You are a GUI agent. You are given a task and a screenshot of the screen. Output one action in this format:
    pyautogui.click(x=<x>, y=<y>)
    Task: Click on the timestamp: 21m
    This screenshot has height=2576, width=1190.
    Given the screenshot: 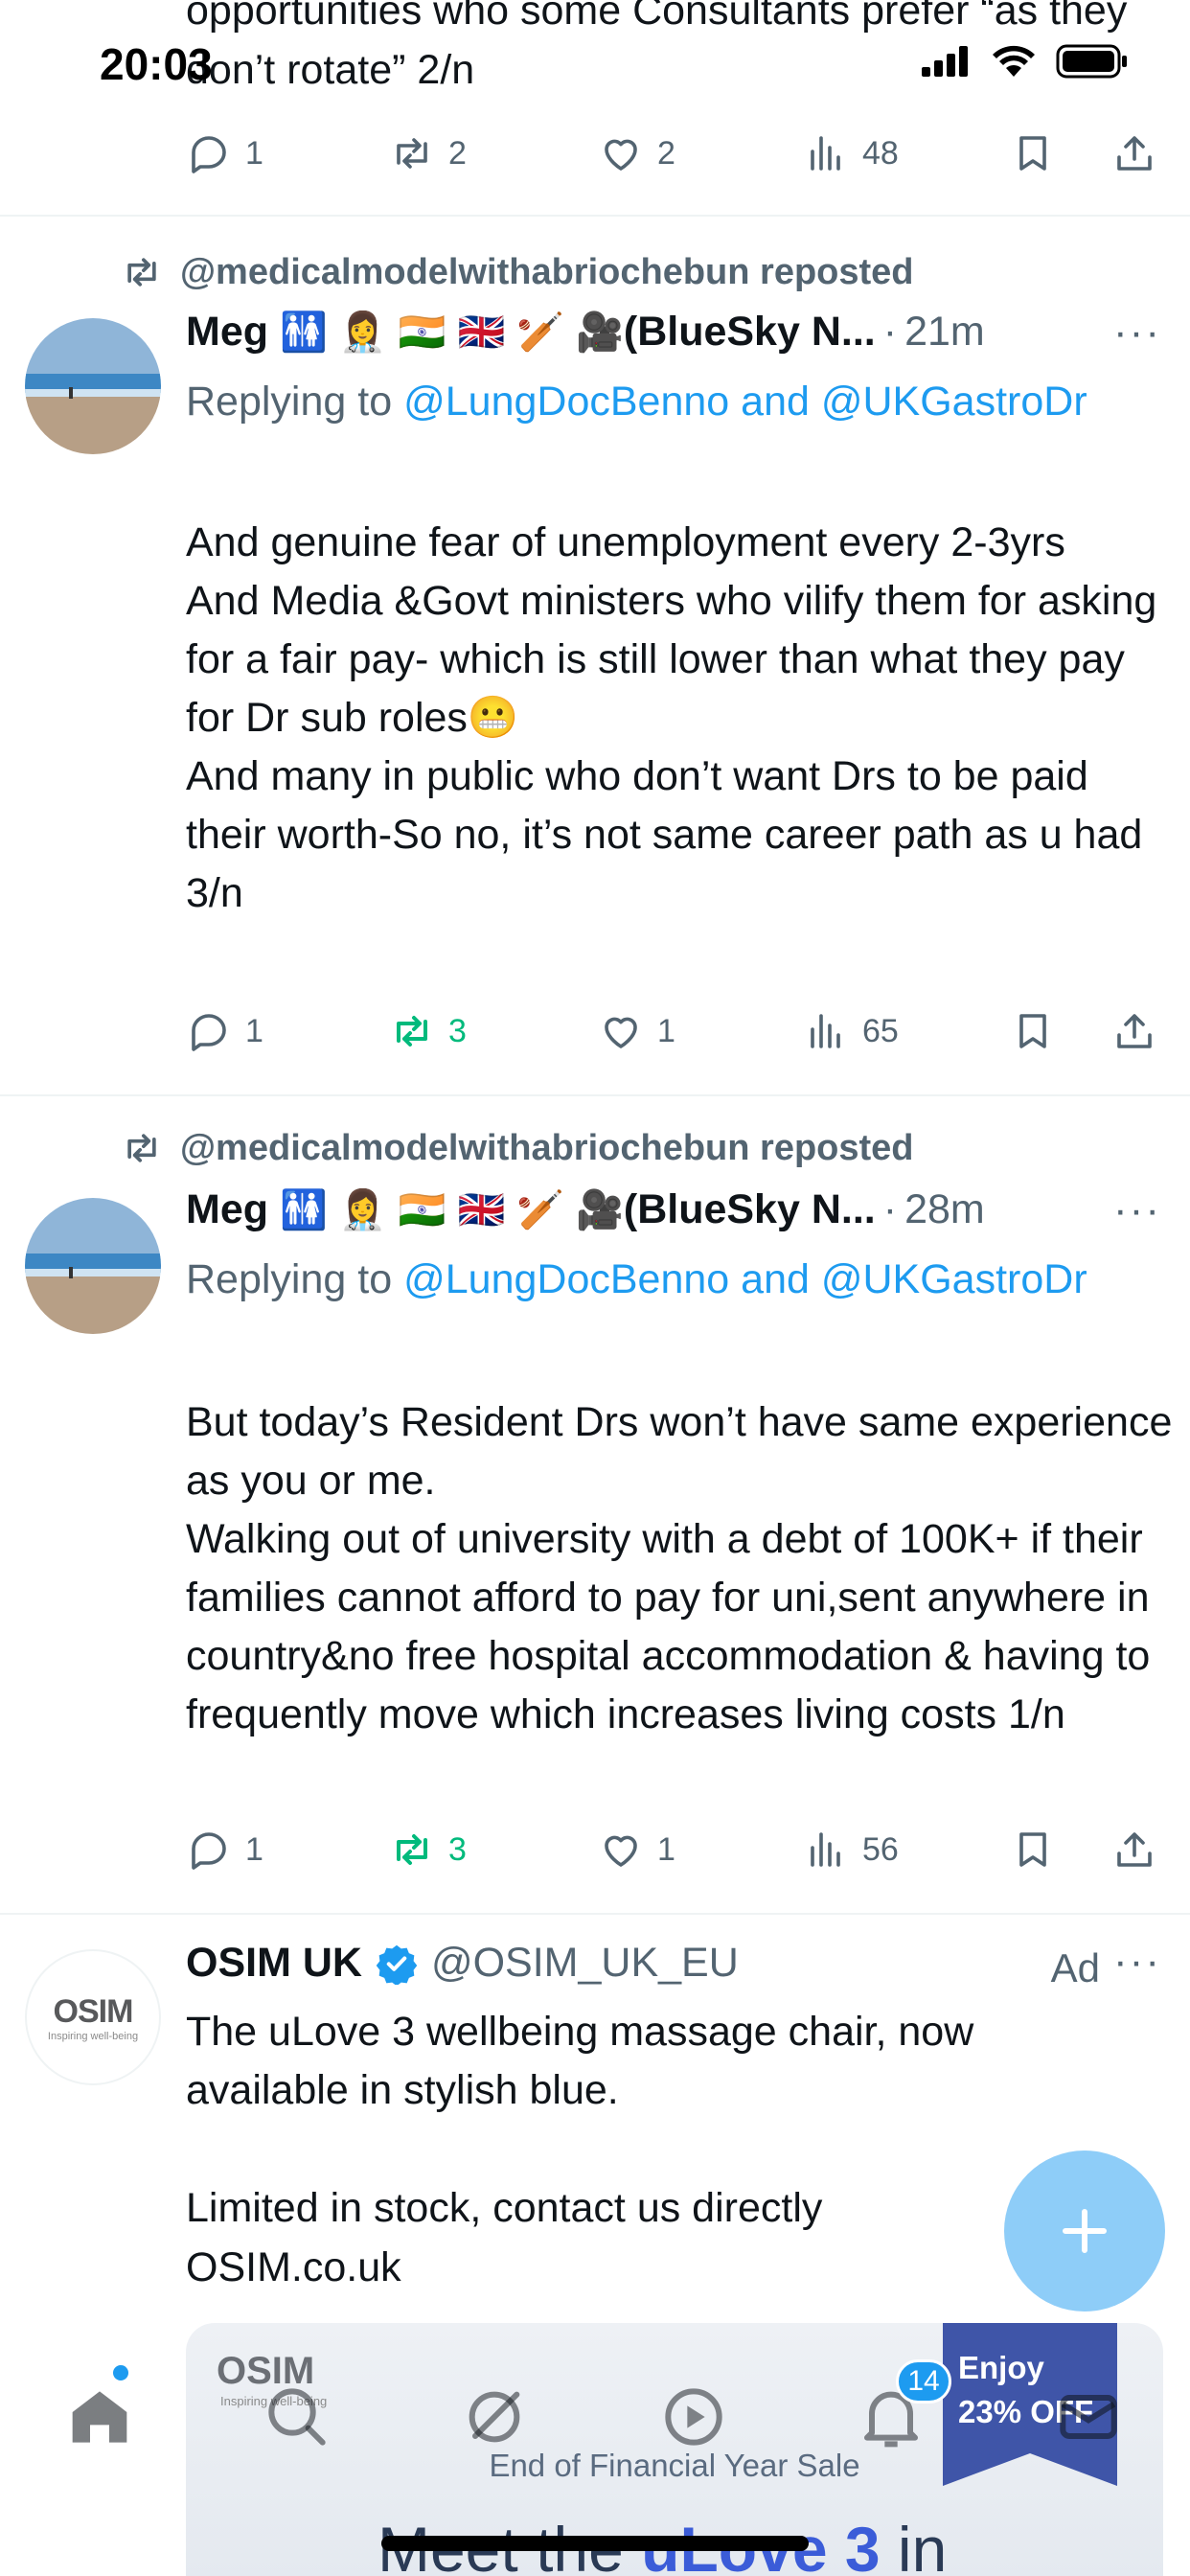 What is the action you would take?
    pyautogui.click(x=945, y=332)
    